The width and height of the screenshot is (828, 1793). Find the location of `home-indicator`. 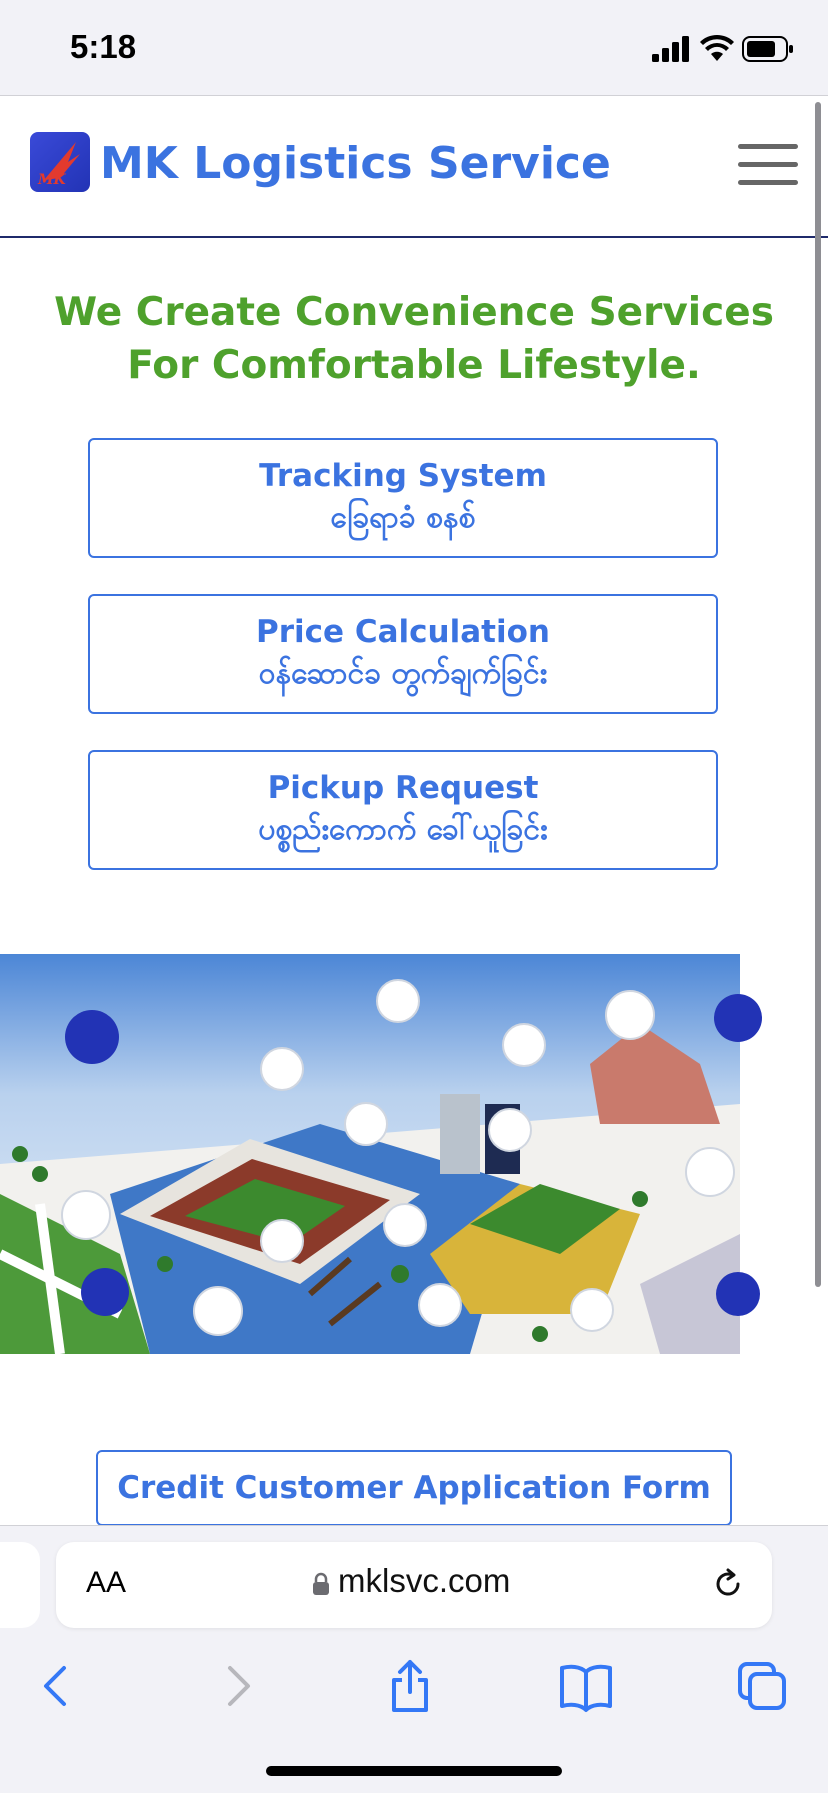

home-indicator is located at coordinates (414, 1771).